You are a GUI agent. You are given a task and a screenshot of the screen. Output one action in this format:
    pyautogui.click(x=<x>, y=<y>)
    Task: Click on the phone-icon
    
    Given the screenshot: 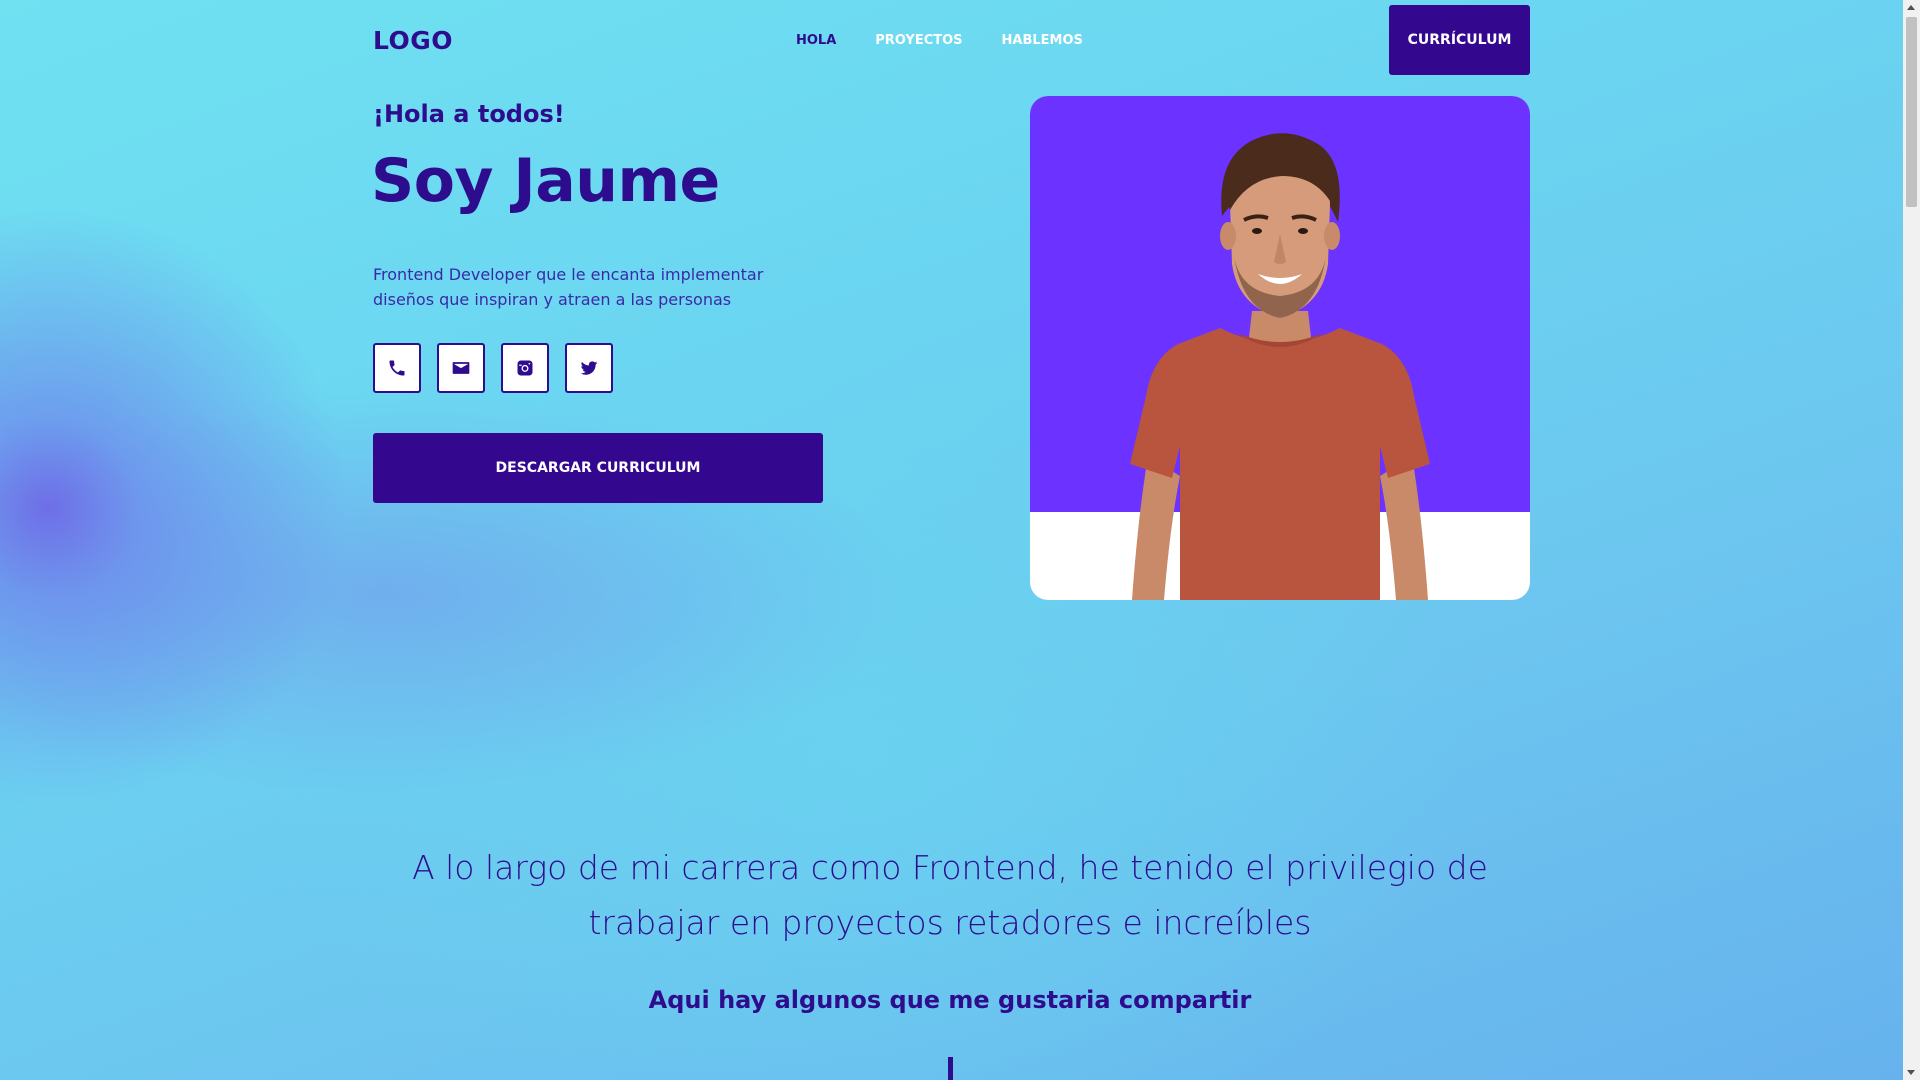 What is the action you would take?
    pyautogui.click(x=397, y=368)
    